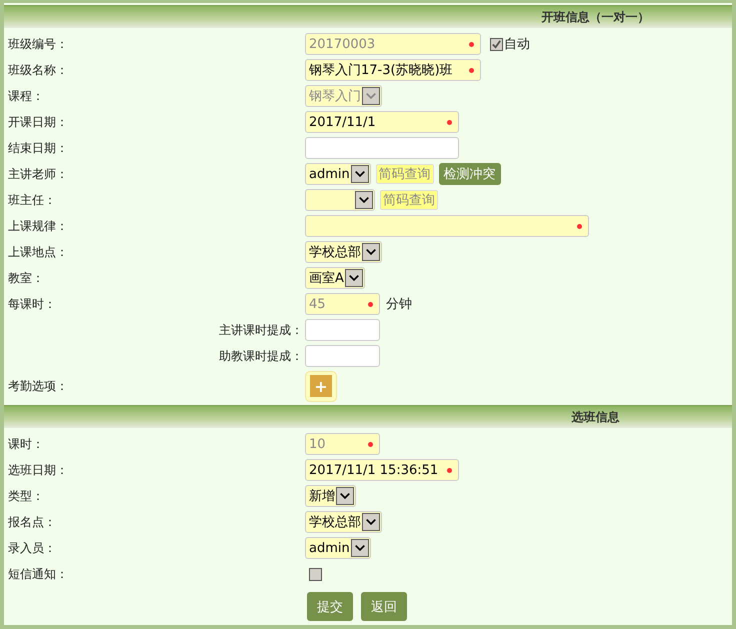 The width and height of the screenshot is (736, 629). What do you see at coordinates (517, 44) in the screenshot?
I see `checkbox-label: 自动` at bounding box center [517, 44].